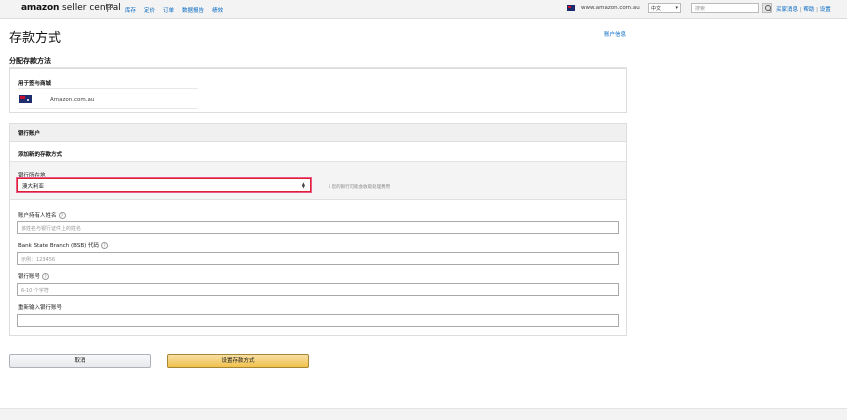 The image size is (847, 420). I want to click on bsb-input: 示例：123456, so click(318, 258).